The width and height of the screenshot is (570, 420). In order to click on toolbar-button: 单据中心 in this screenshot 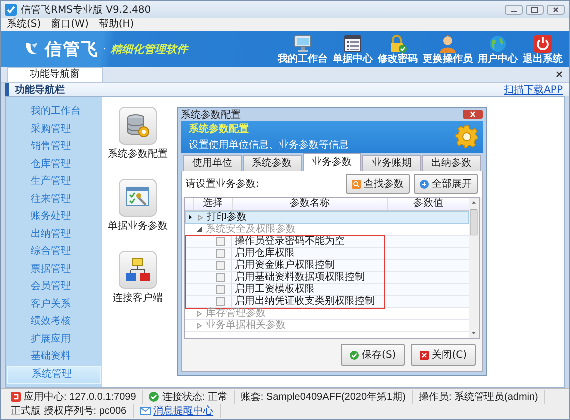, I will do `click(353, 49)`.